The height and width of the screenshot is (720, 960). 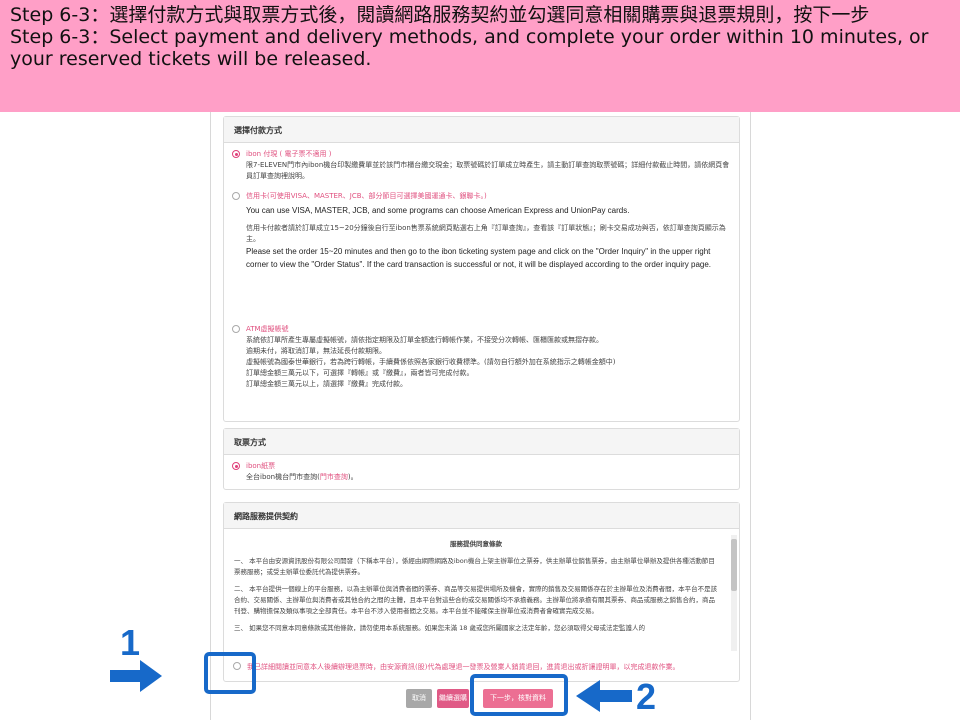 I want to click on continue-shopping-button: 繼續選購, so click(x=453, y=698).